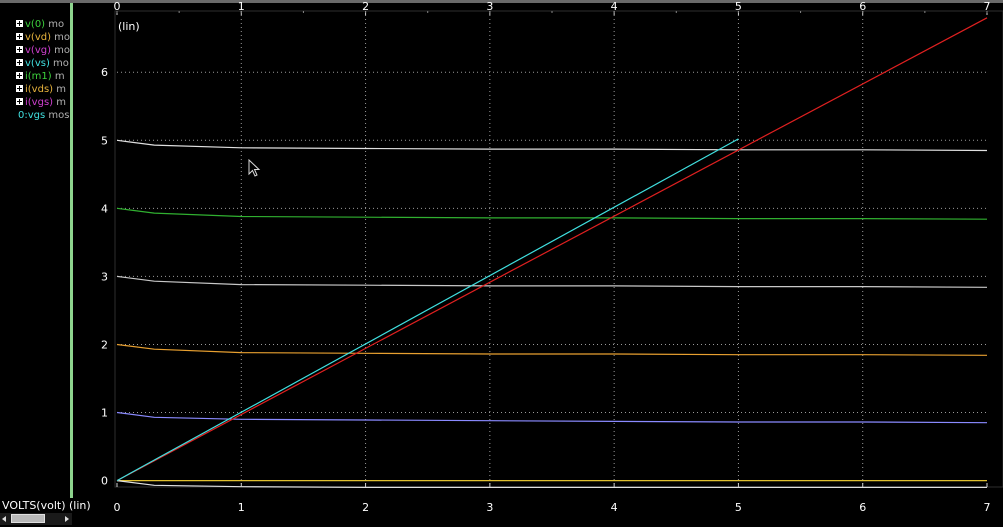 Image resolution: width=1003 pixels, height=527 pixels. Describe the element at coordinates (71, 250) in the screenshot. I see `panel-divider` at that location.